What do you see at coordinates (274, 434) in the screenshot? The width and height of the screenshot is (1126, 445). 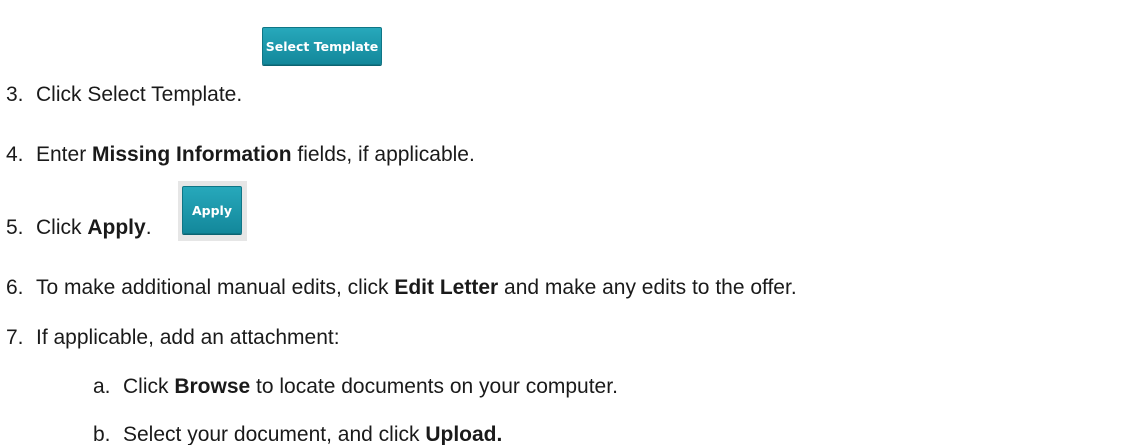 I see `substep-text: Select your document, and click` at bounding box center [274, 434].